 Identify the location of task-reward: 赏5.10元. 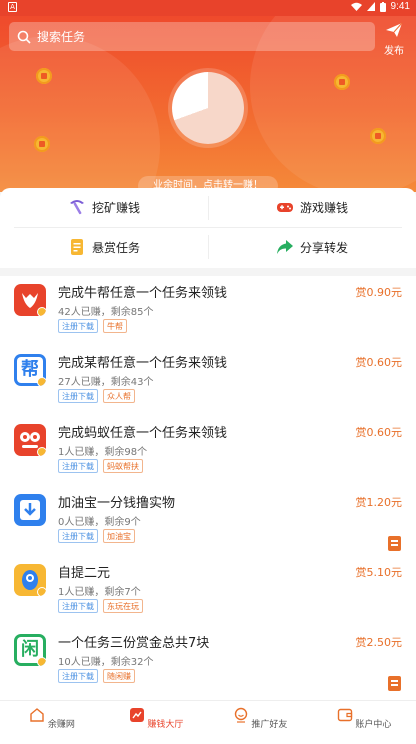
(379, 572).